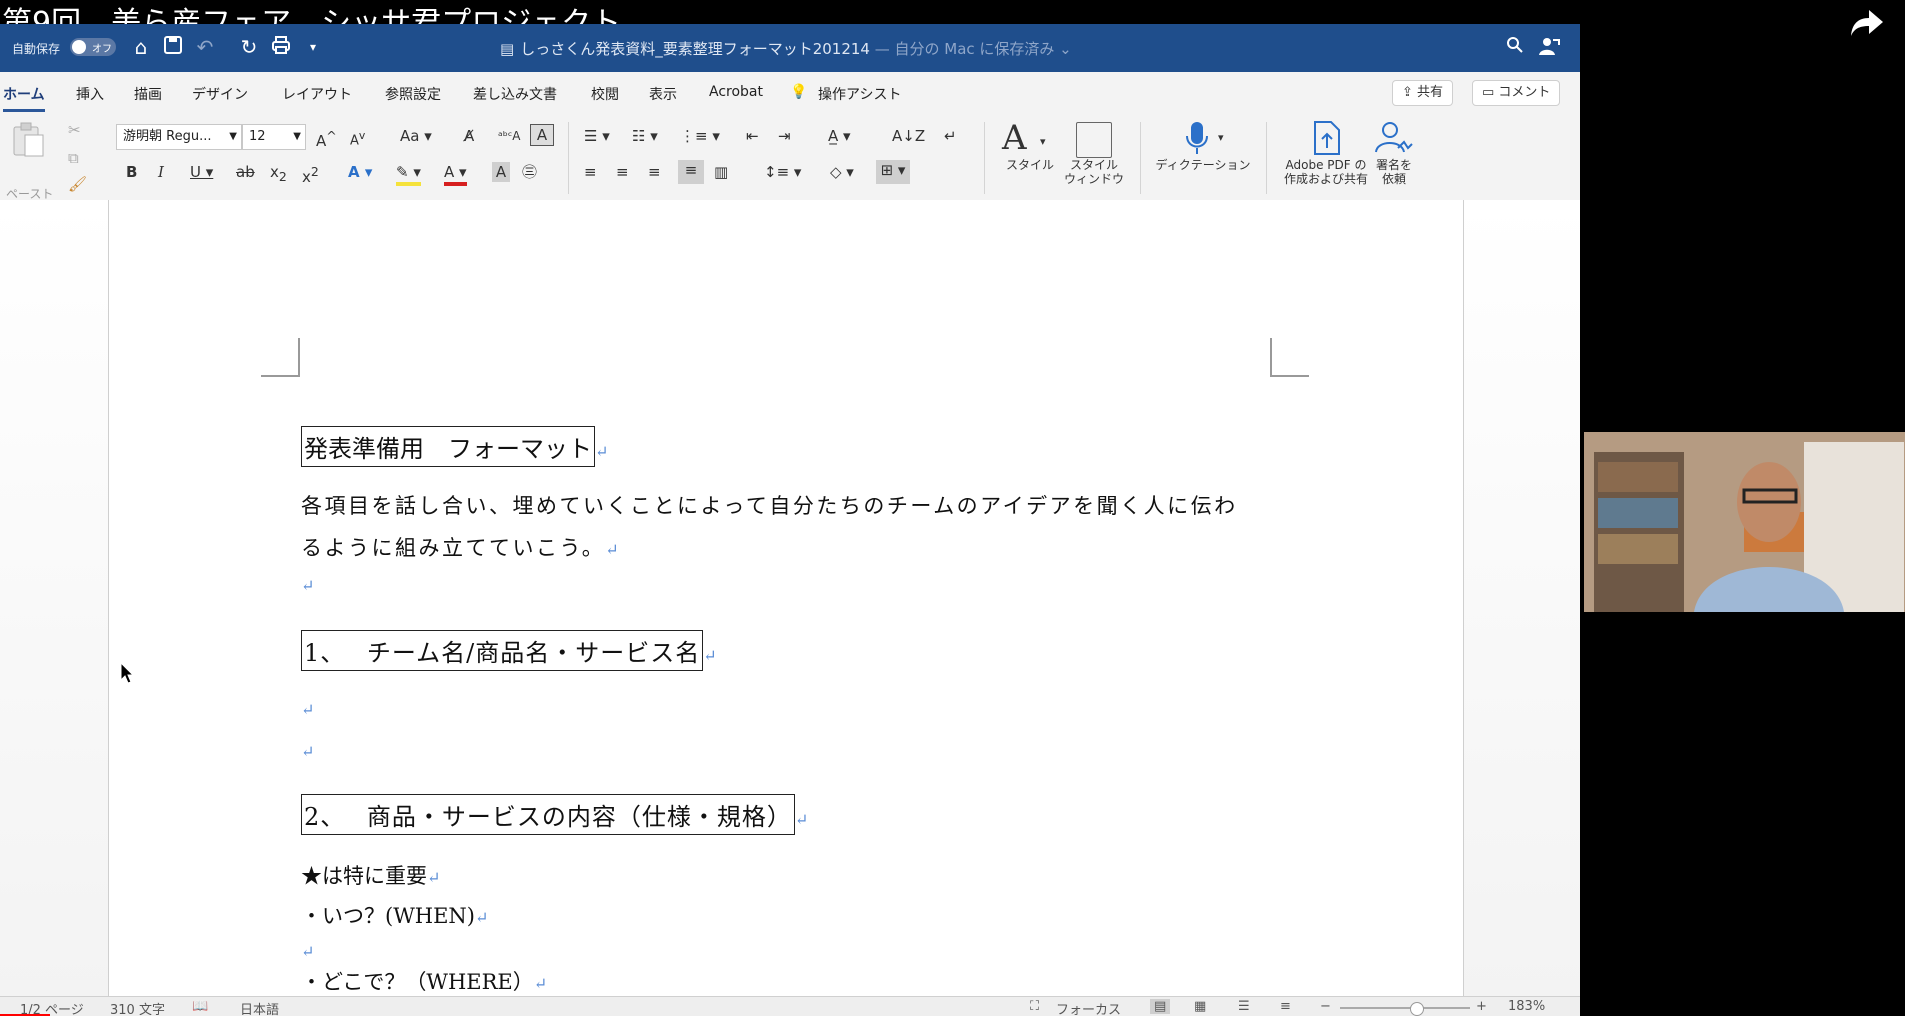 This screenshot has height=1016, width=1905. I want to click on web-layout-icon: ▦, so click(1200, 1006).